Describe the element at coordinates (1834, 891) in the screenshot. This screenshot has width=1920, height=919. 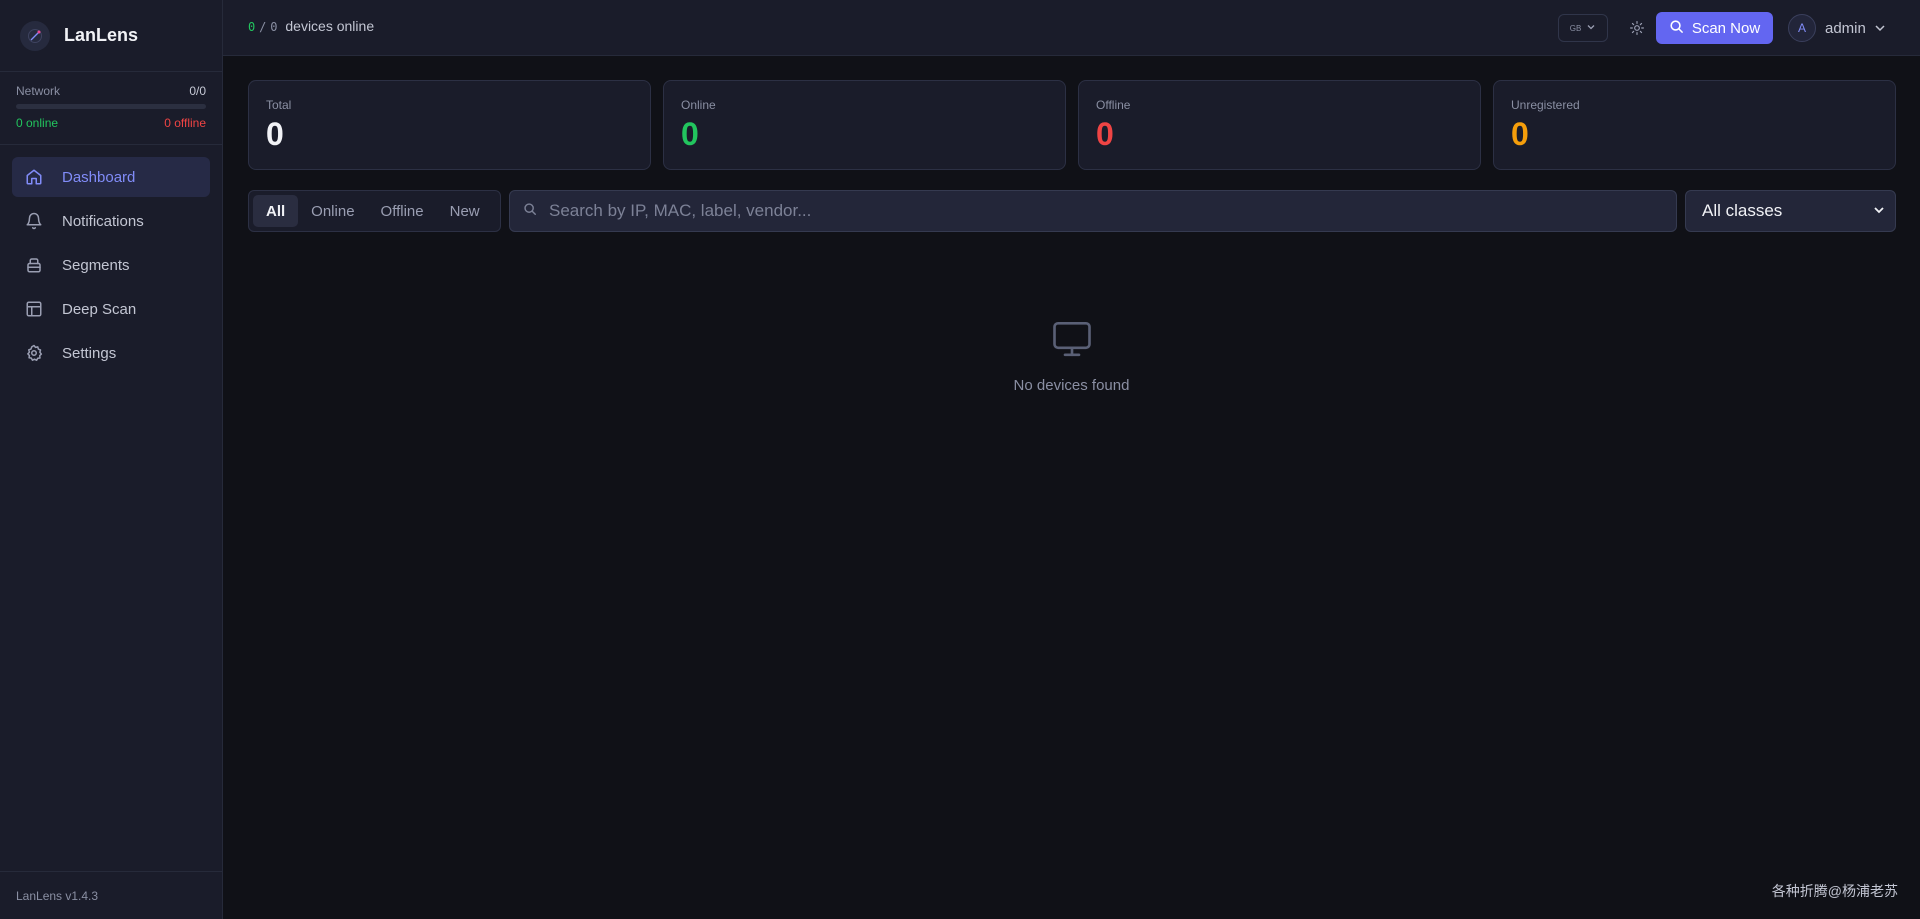
I see `watermark: 各种折腾@杨浦老苏` at that location.